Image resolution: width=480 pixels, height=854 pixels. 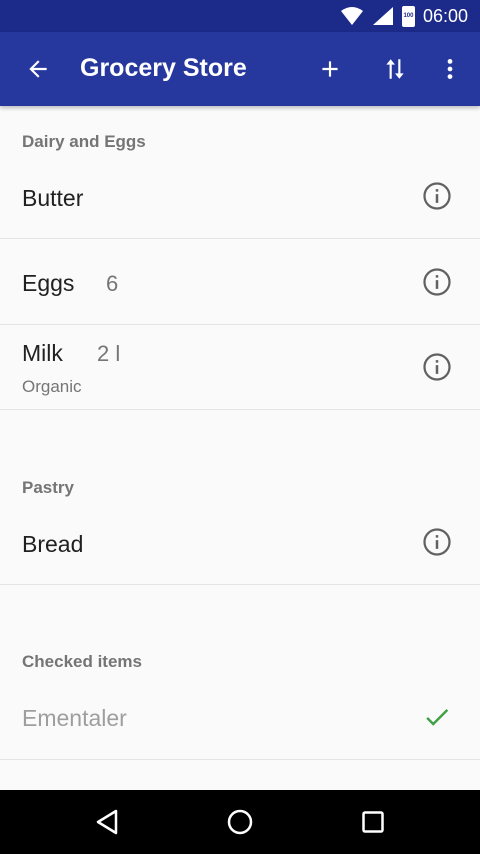 I want to click on add-icon, so click(x=330, y=69).